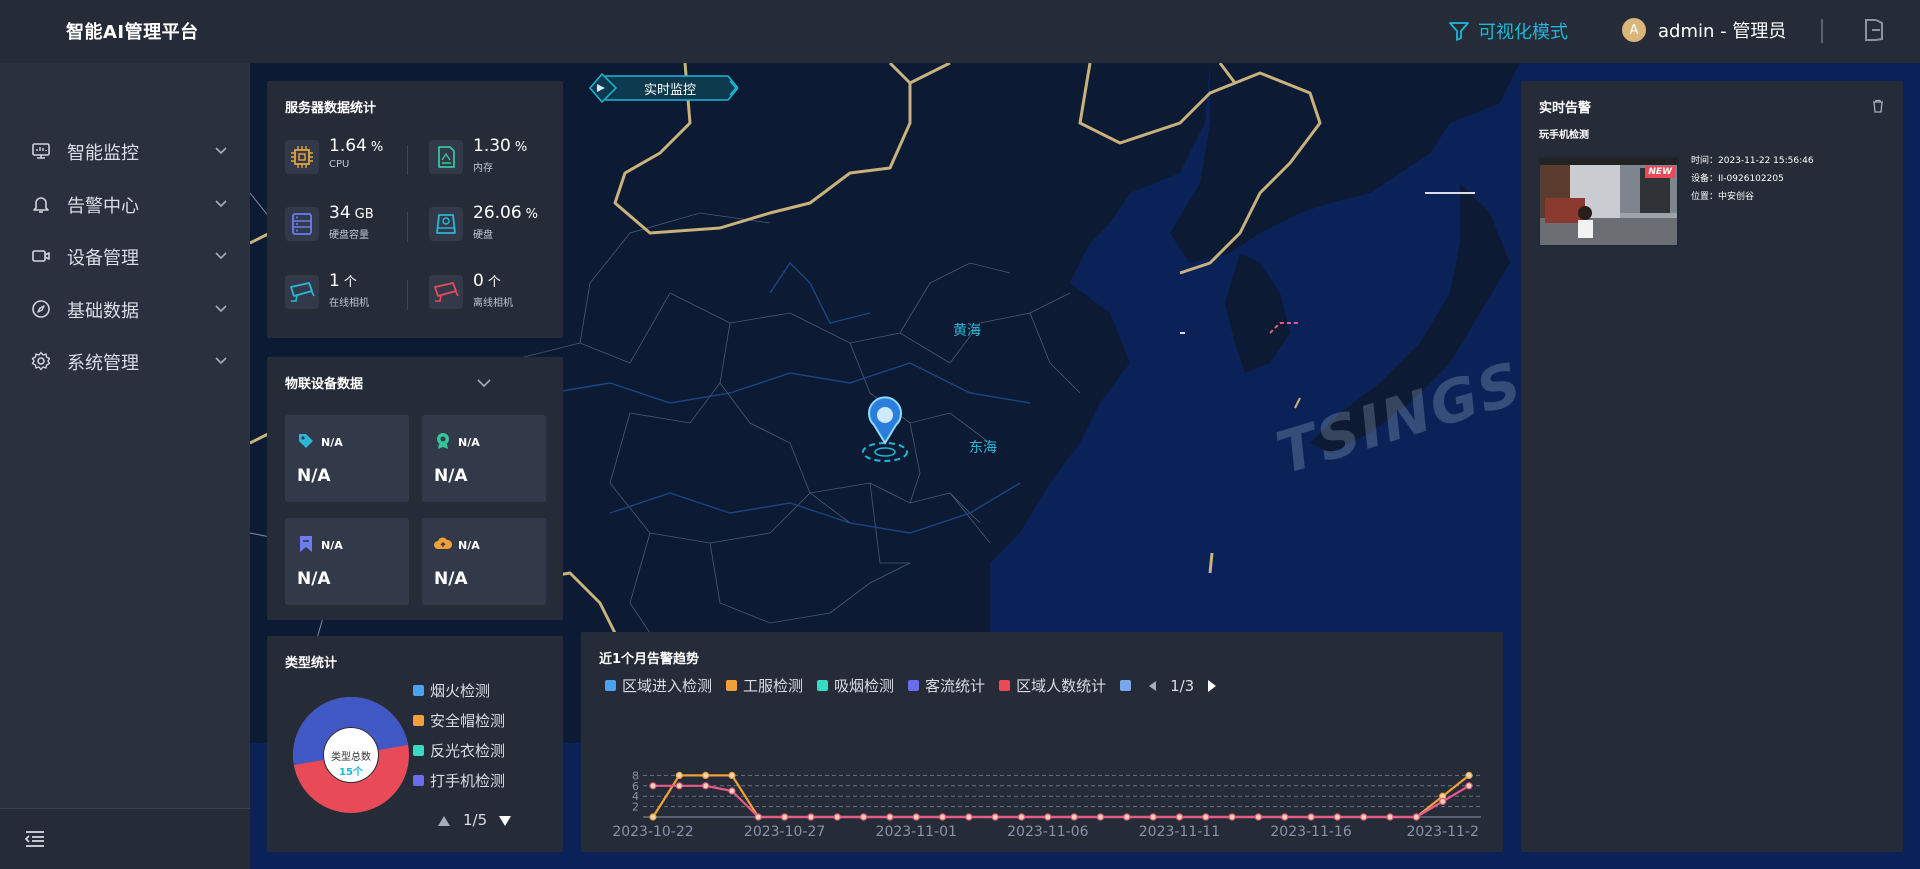  Describe the element at coordinates (35, 839) in the screenshot. I see `collapse-menu-icon` at that location.